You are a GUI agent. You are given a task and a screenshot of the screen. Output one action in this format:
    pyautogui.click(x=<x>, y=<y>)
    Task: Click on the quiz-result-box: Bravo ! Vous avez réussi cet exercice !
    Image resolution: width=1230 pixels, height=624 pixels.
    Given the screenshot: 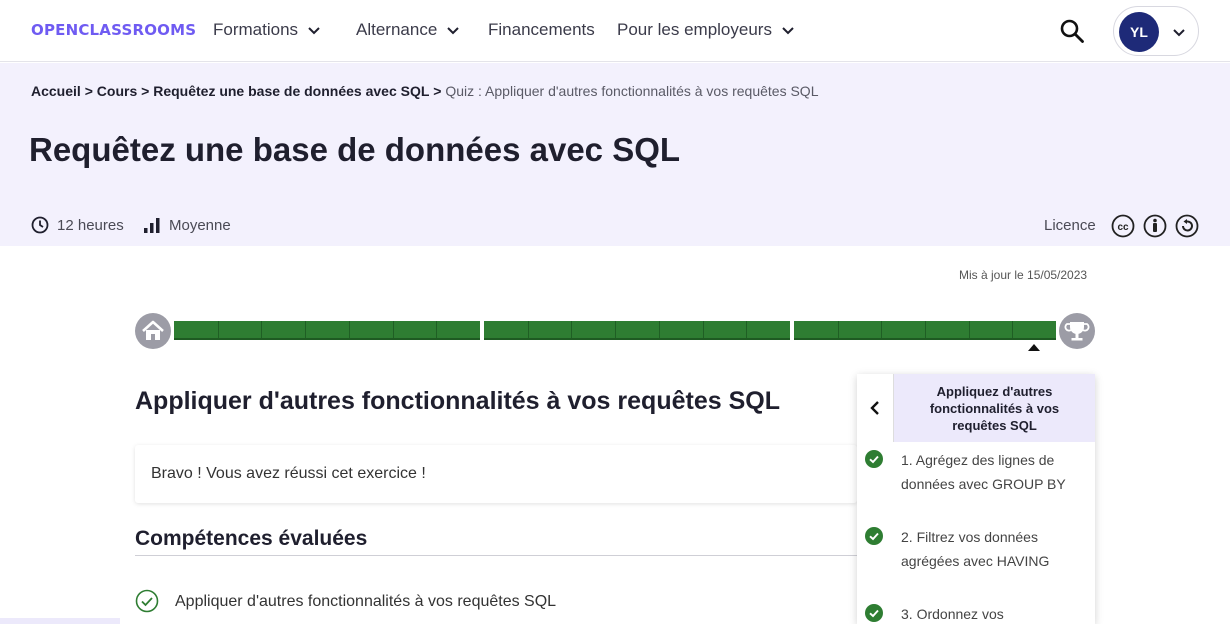 What is the action you would take?
    pyautogui.click(x=496, y=474)
    